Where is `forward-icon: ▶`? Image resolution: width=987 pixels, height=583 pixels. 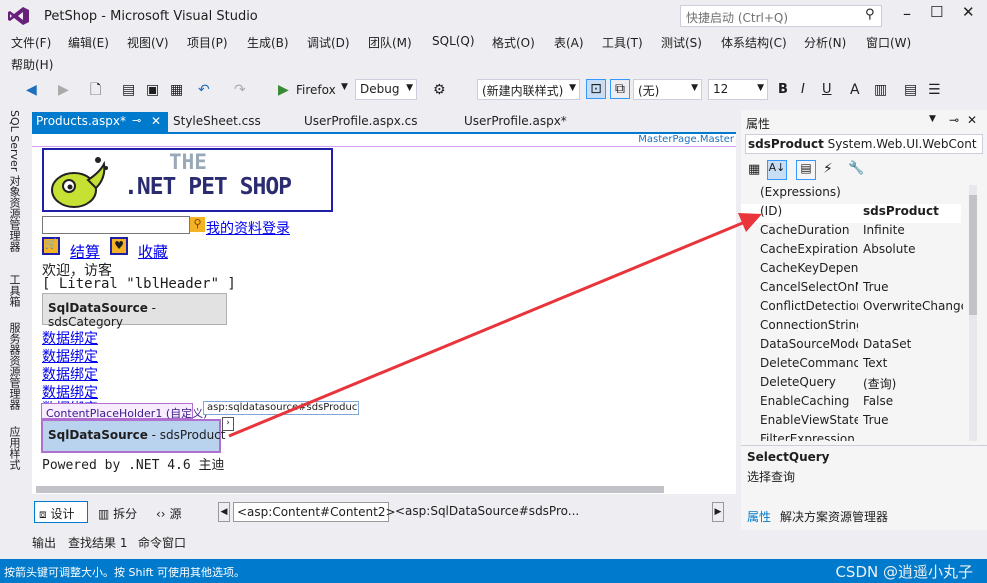 forward-icon: ▶ is located at coordinates (63, 90).